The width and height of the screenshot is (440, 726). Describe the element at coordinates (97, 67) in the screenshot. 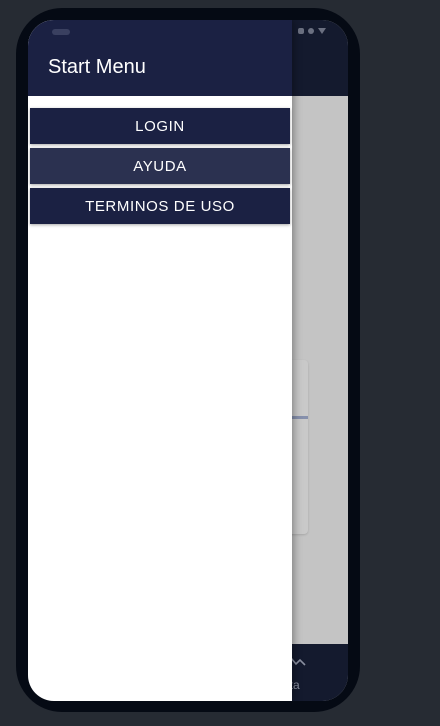

I see `drawer-title: Start Menu` at that location.